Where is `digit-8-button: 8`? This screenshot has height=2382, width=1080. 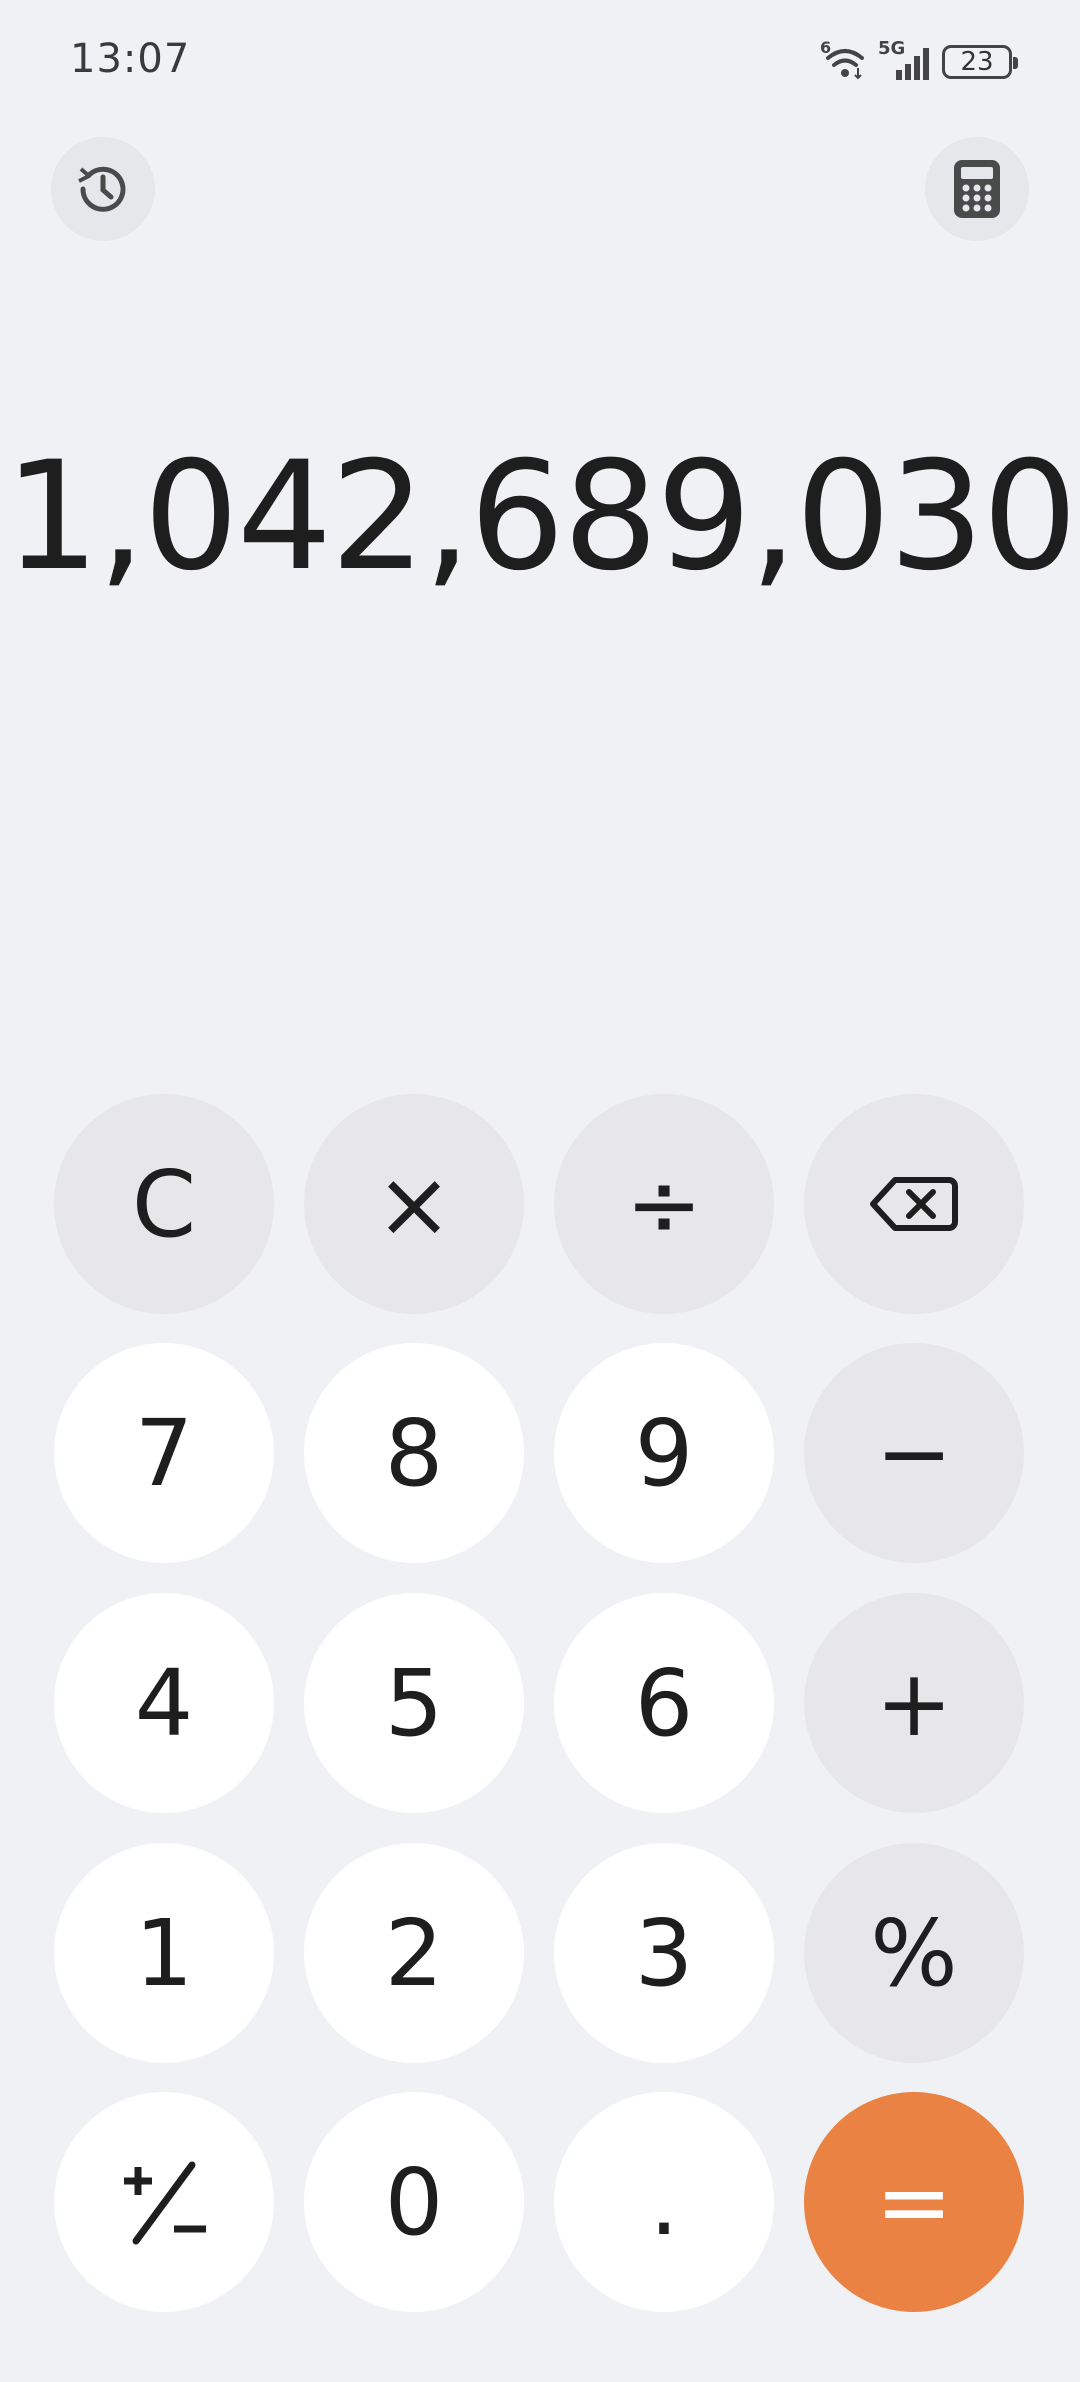
digit-8-button: 8 is located at coordinates (414, 1453).